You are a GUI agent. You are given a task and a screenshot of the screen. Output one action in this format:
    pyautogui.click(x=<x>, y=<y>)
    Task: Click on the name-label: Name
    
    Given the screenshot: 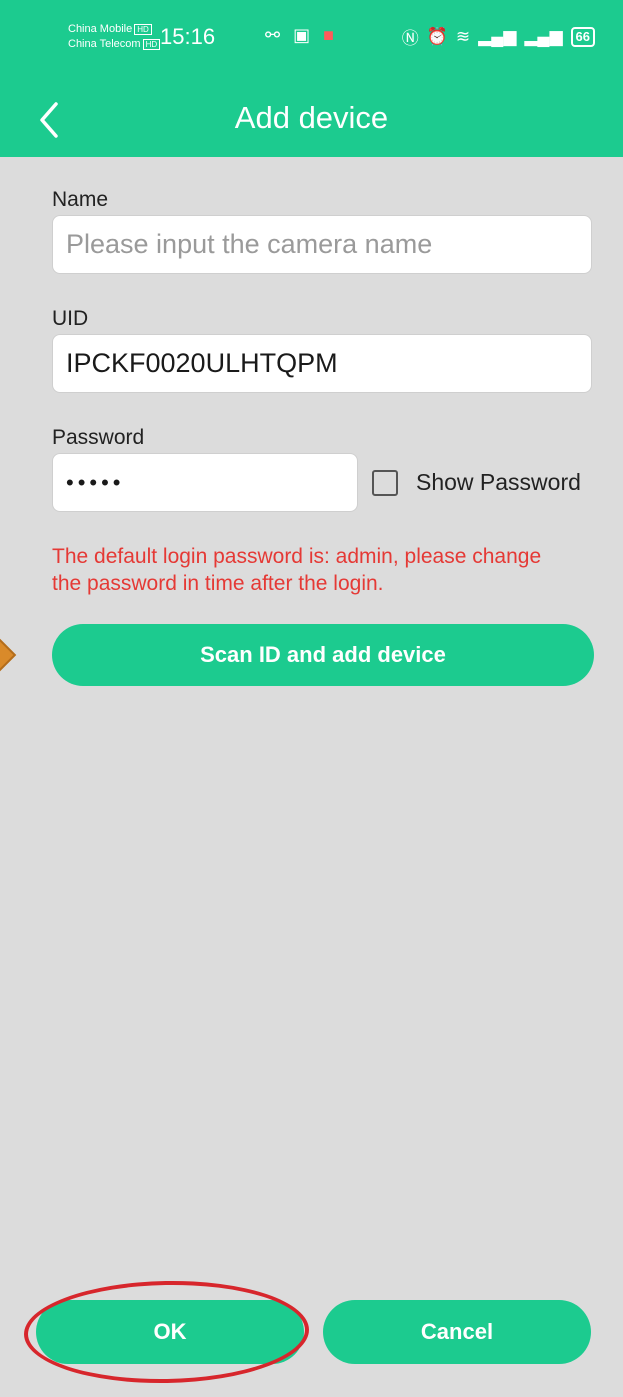 What is the action you would take?
    pyautogui.click(x=80, y=199)
    